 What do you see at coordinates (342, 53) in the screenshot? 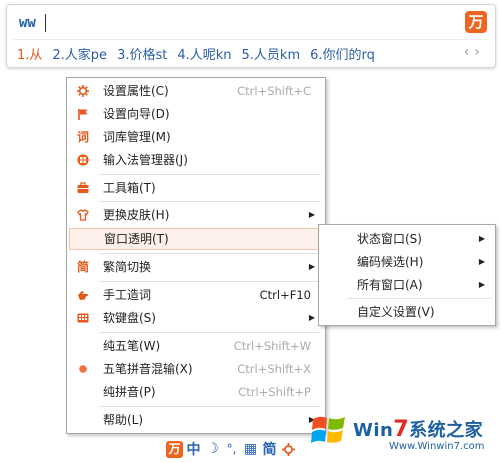
I see `candidate-6: 6.你们的rq` at bounding box center [342, 53].